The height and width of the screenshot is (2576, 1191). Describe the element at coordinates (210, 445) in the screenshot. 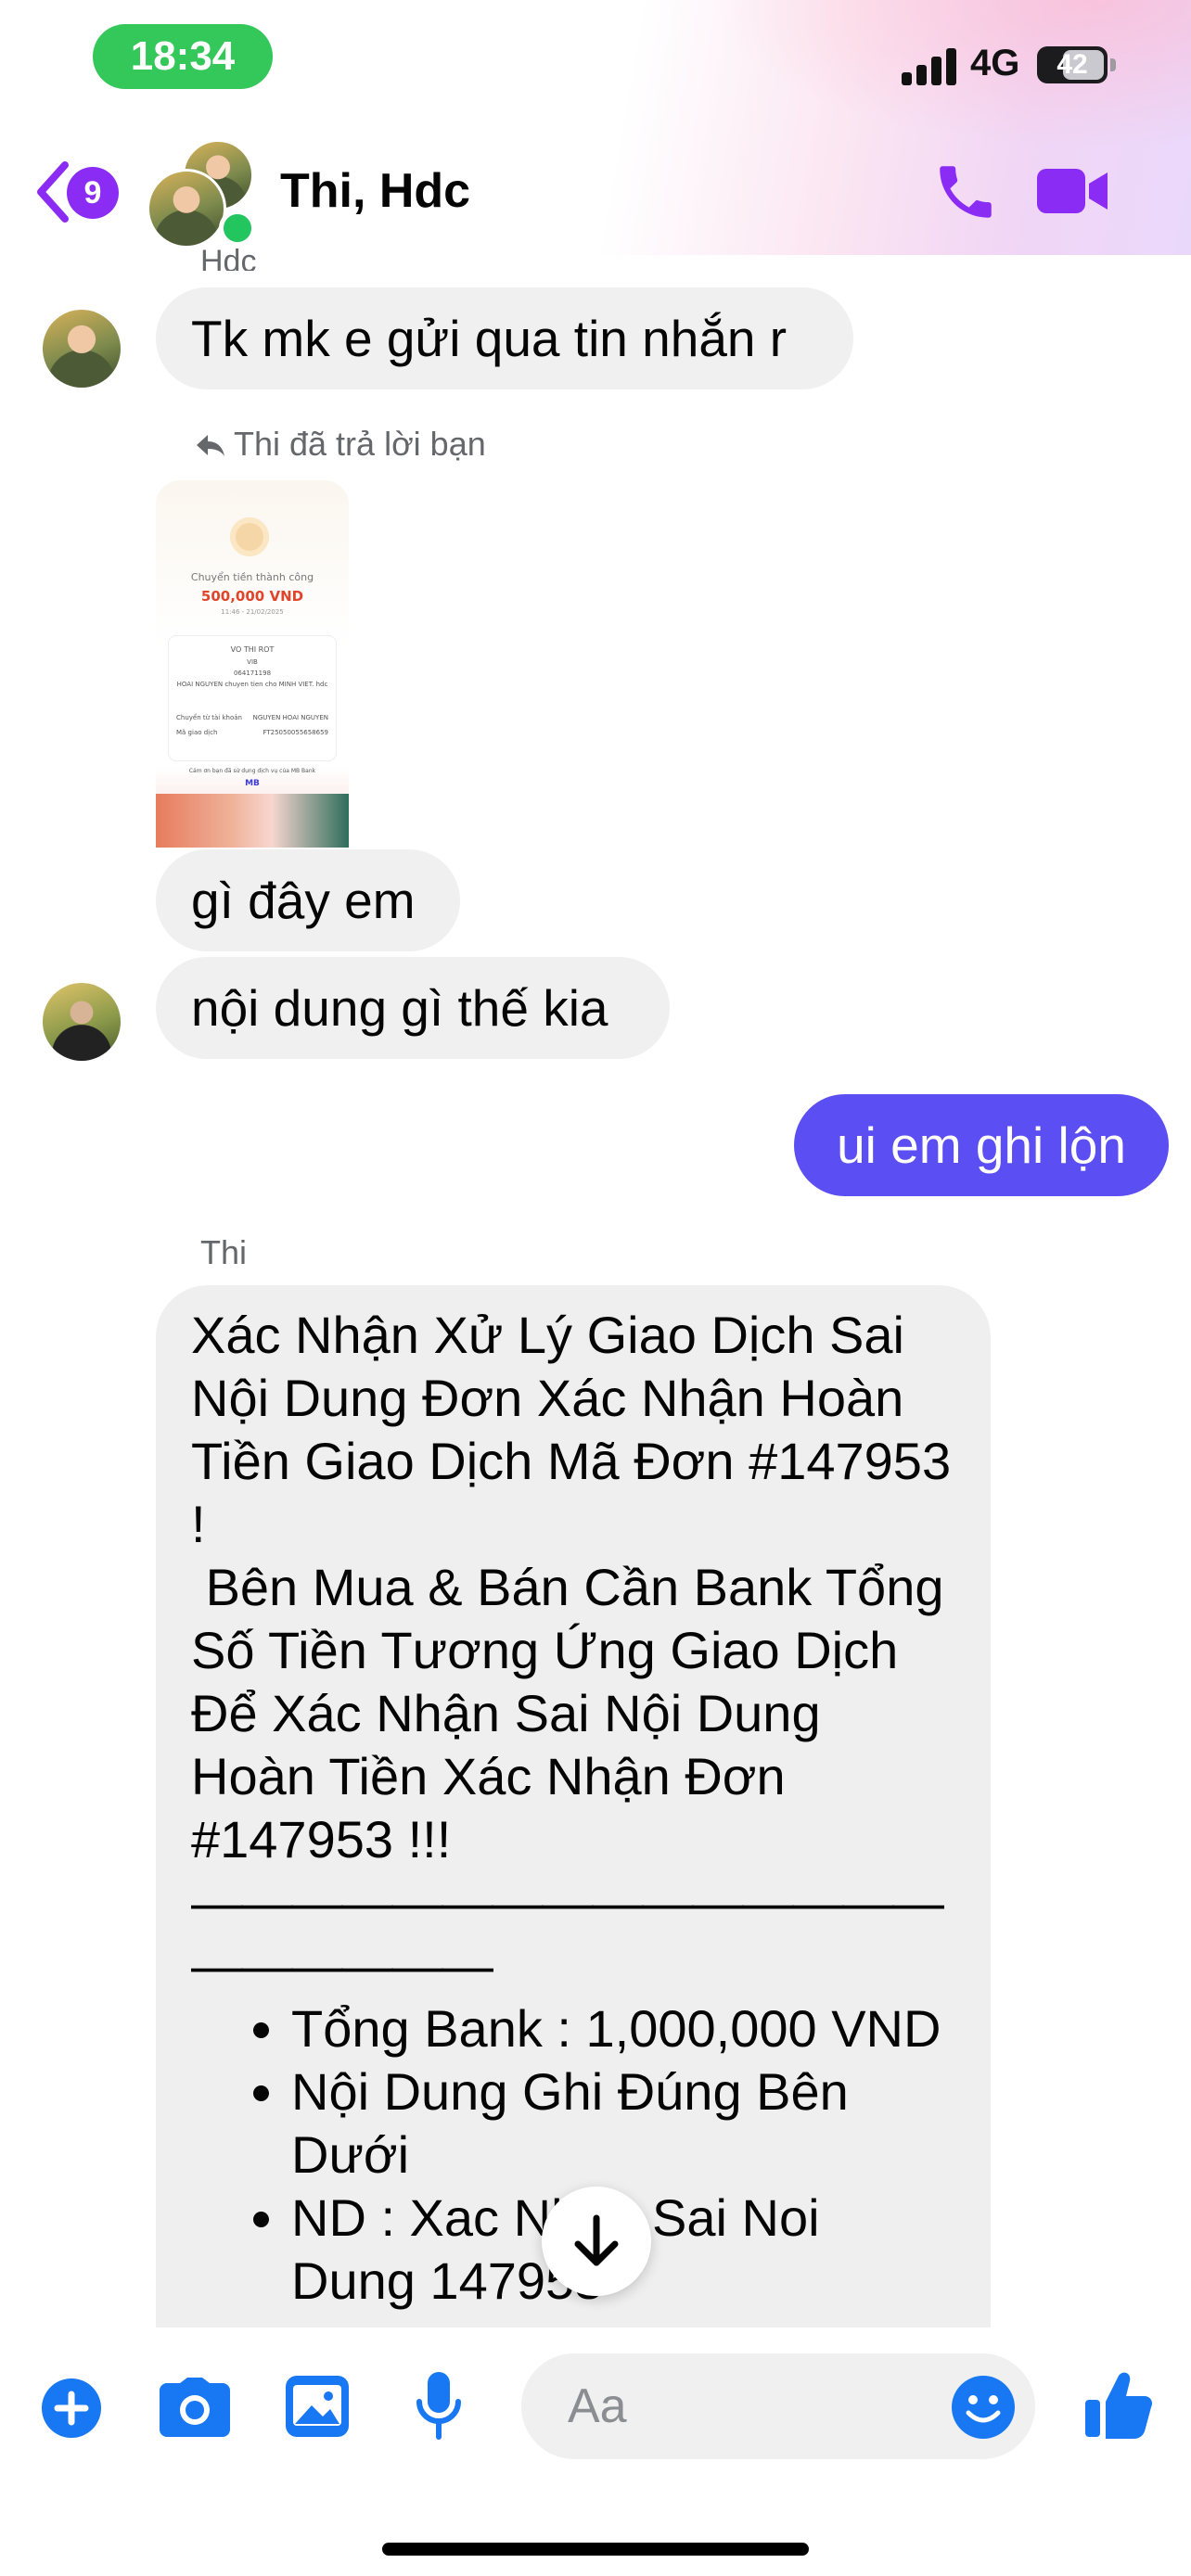

I see `reply-arrow-icon` at that location.